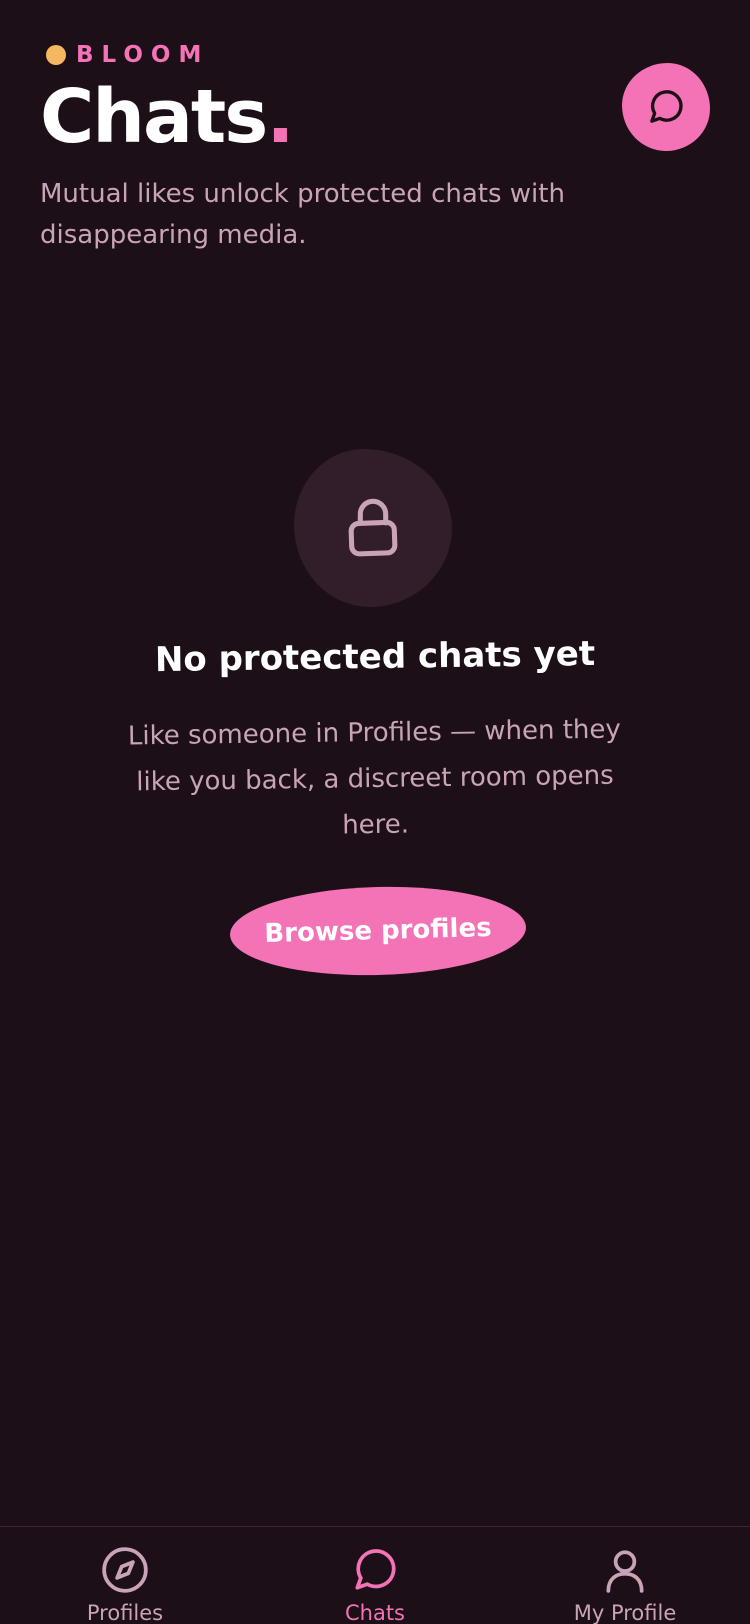 Image resolution: width=750 pixels, height=1624 pixels. I want to click on bottom-tab-bar: Profiles Chats My Profile, so click(375, 1575).